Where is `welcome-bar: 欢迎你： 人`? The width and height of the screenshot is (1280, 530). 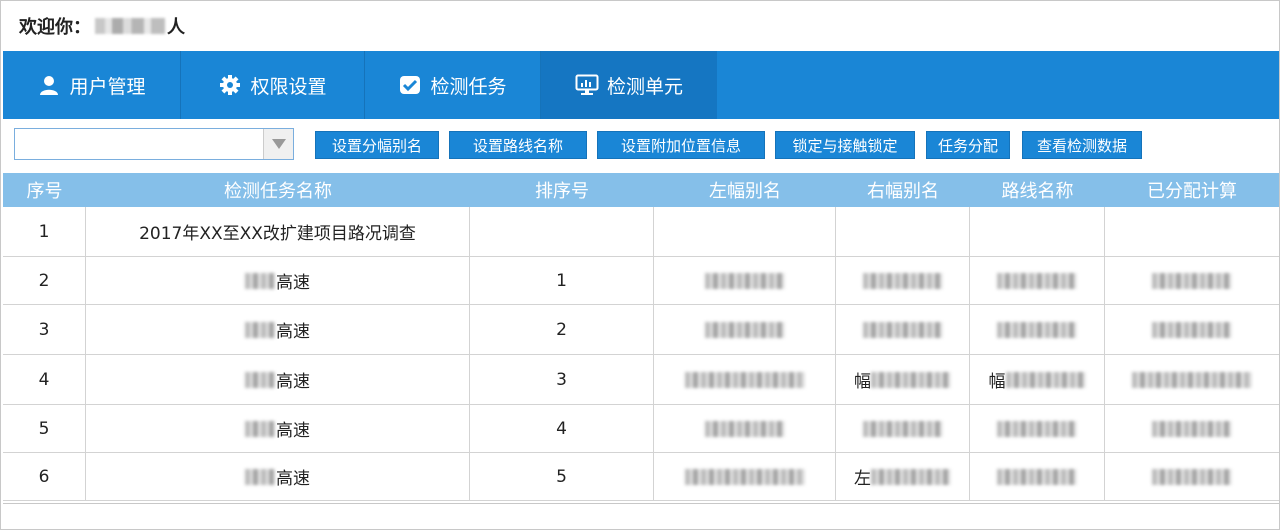 welcome-bar: 欢迎你： 人 is located at coordinates (102, 26).